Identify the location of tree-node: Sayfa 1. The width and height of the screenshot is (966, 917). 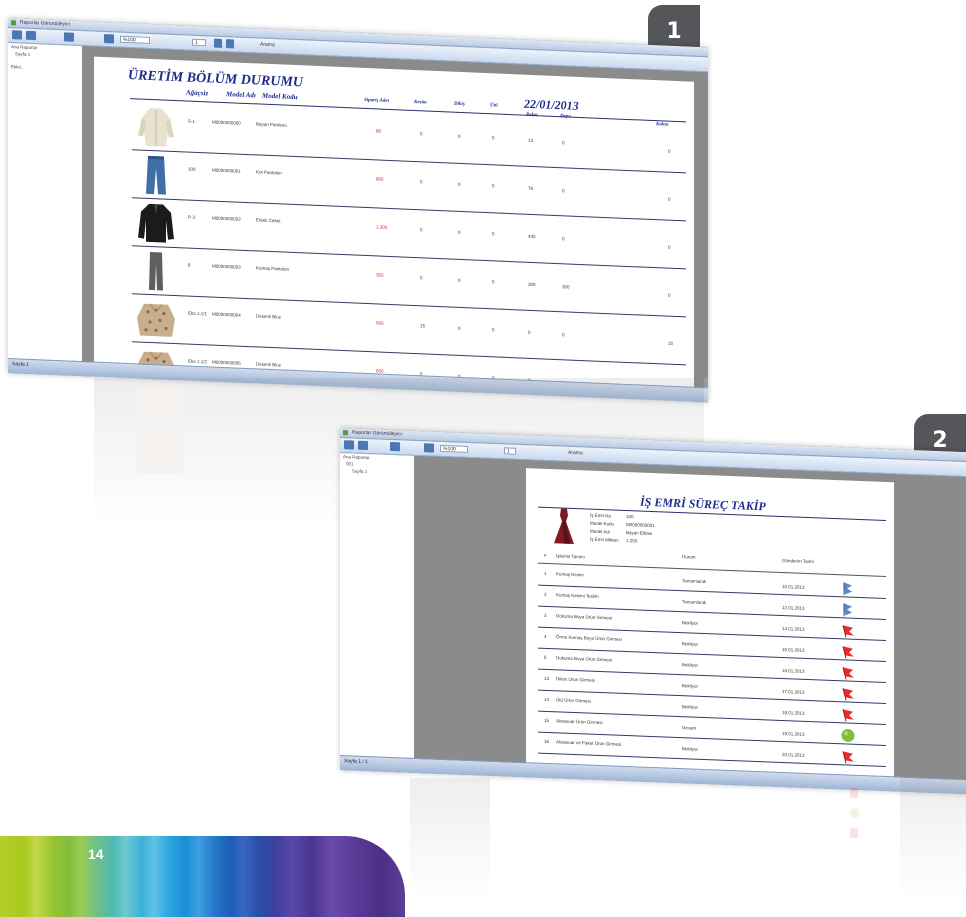
(377, 472).